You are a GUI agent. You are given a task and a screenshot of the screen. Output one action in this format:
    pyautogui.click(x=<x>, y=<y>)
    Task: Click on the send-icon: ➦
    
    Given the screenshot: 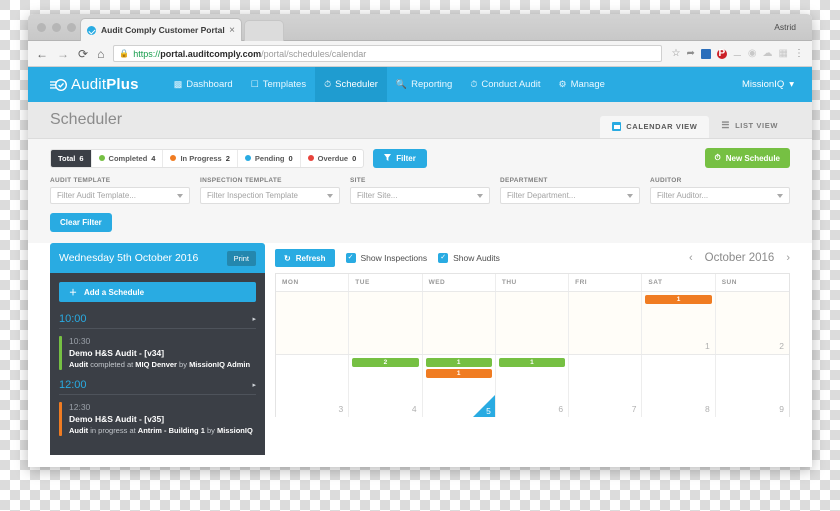 What is the action you would take?
    pyautogui.click(x=690, y=53)
    